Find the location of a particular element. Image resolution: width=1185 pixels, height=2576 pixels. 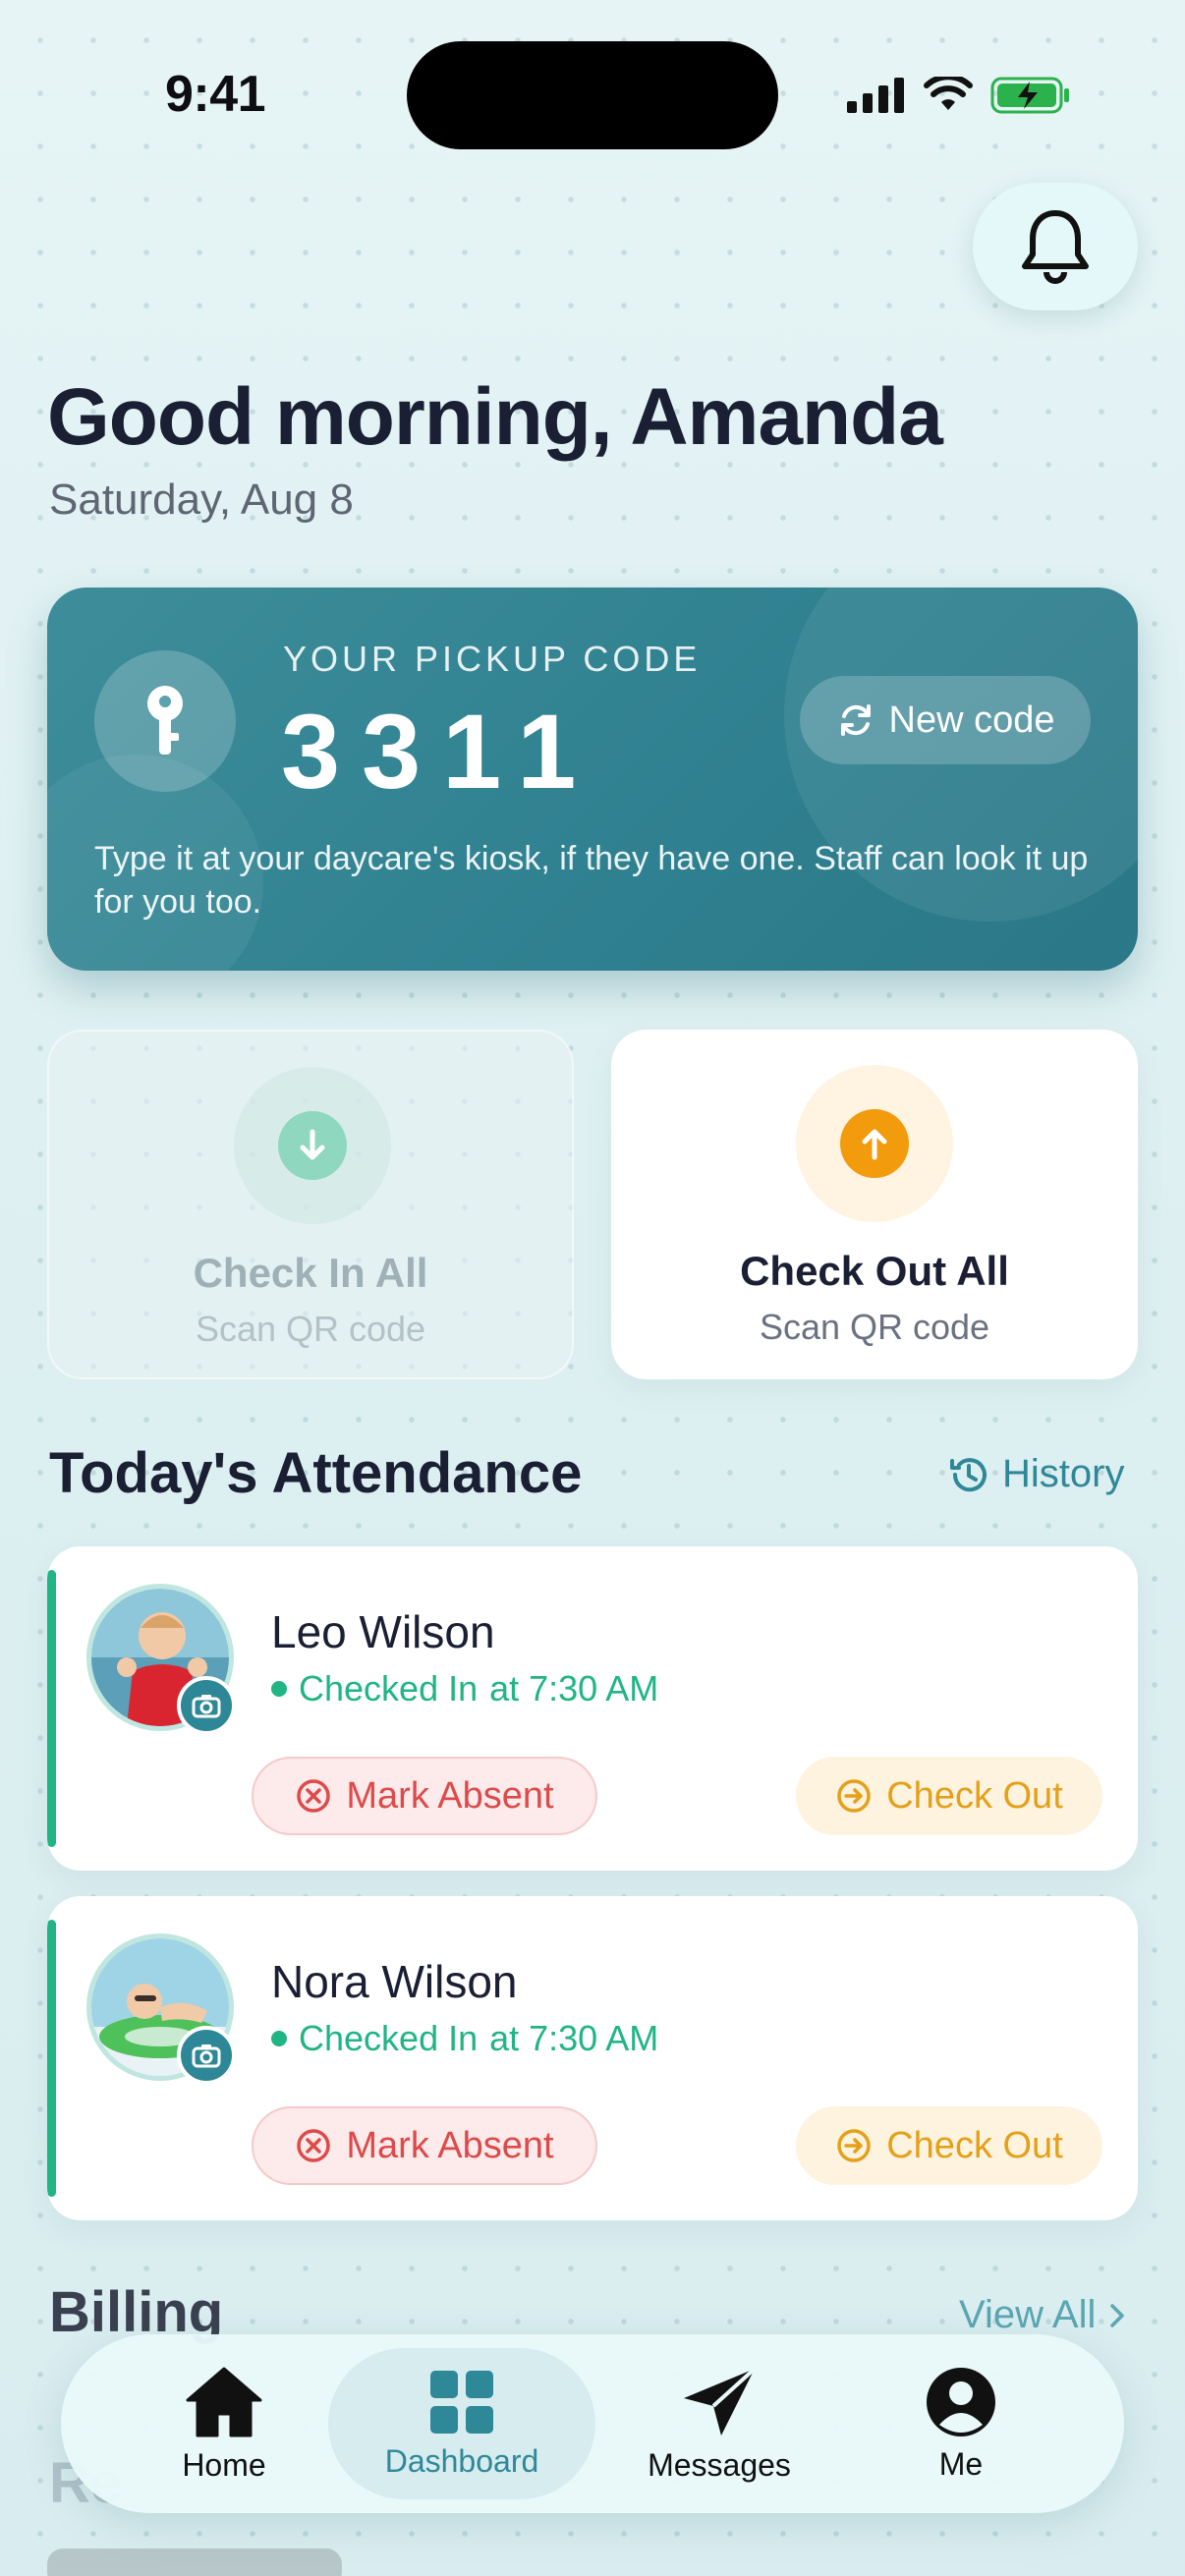

notifications-button is located at coordinates (1056, 246).